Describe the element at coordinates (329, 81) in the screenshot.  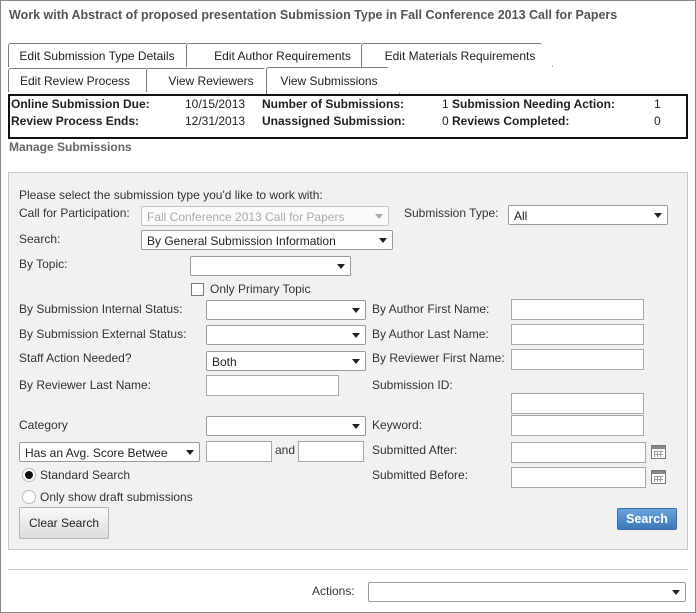
I see `tab-label: View Submissions` at that location.